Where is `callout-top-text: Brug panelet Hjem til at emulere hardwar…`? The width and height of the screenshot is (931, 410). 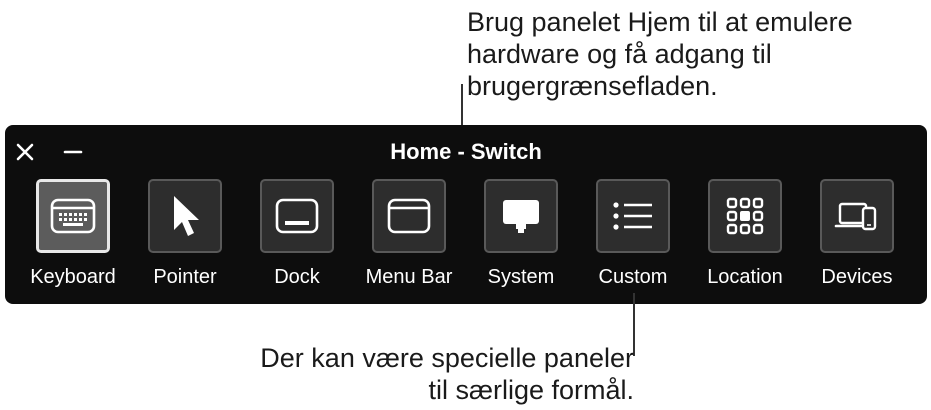 callout-top-text: Brug panelet Hjem til at emulere hardwar… is located at coordinates (660, 54).